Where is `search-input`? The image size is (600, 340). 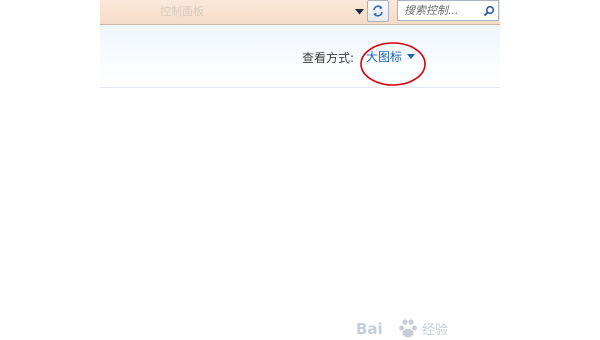 search-input is located at coordinates (439, 10).